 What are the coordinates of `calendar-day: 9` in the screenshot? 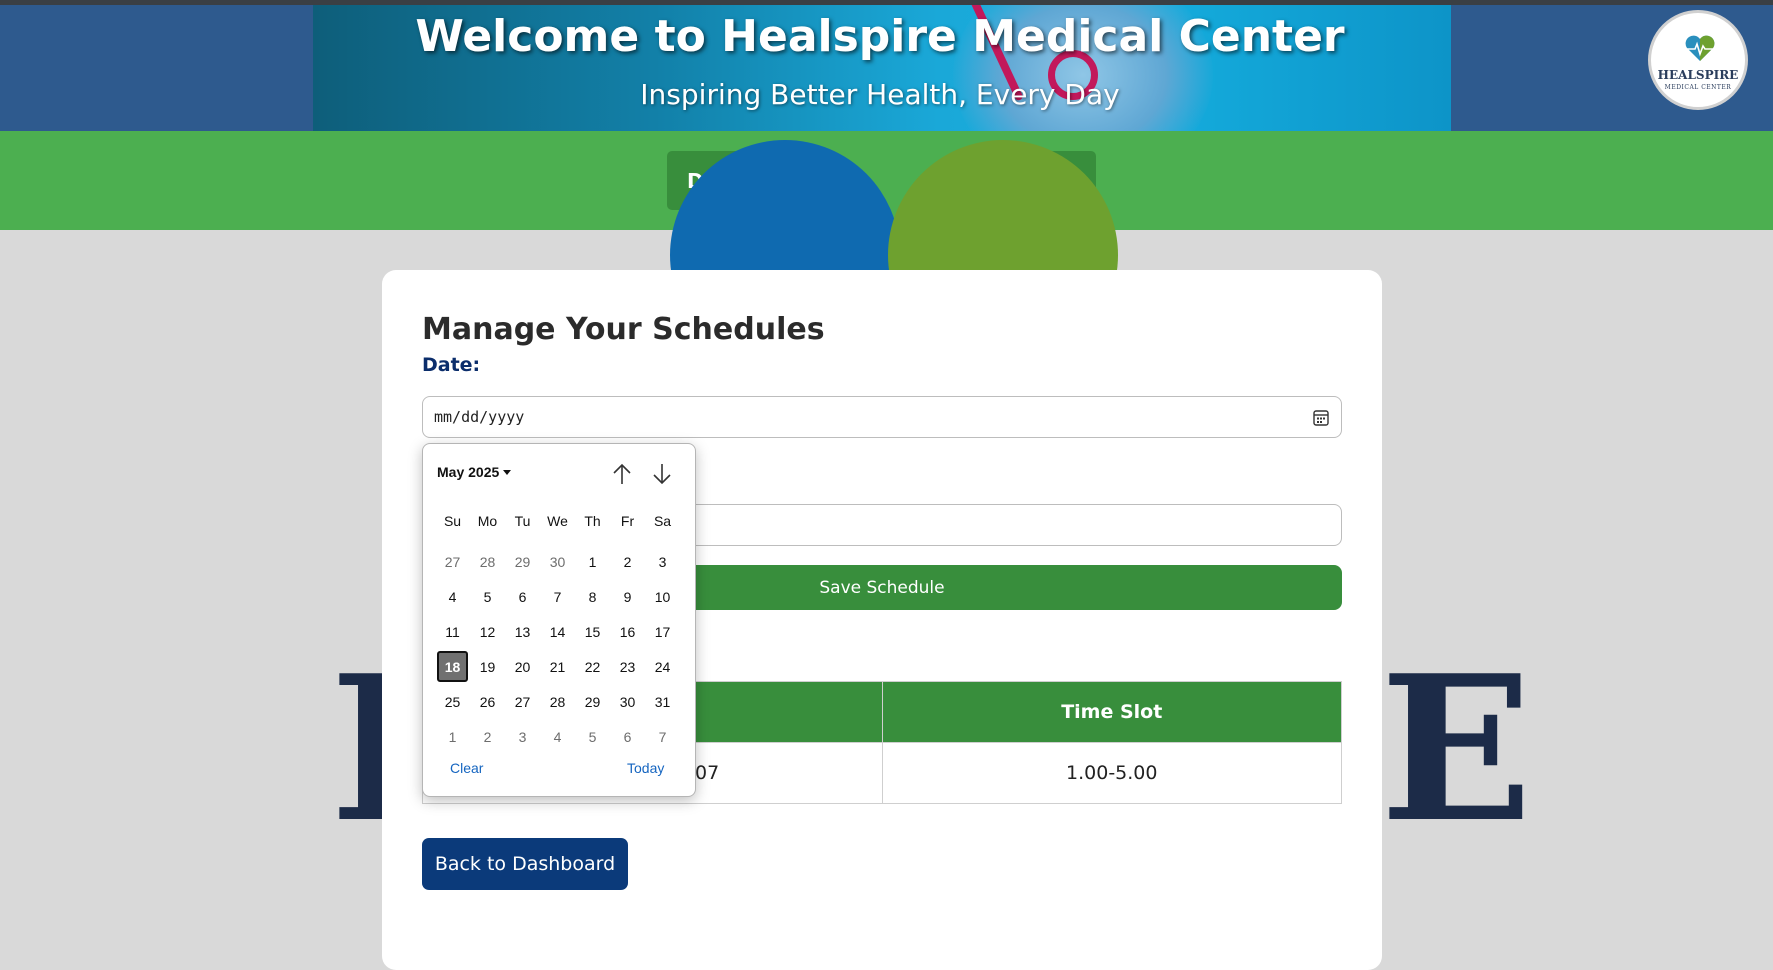 It's located at (627, 596).